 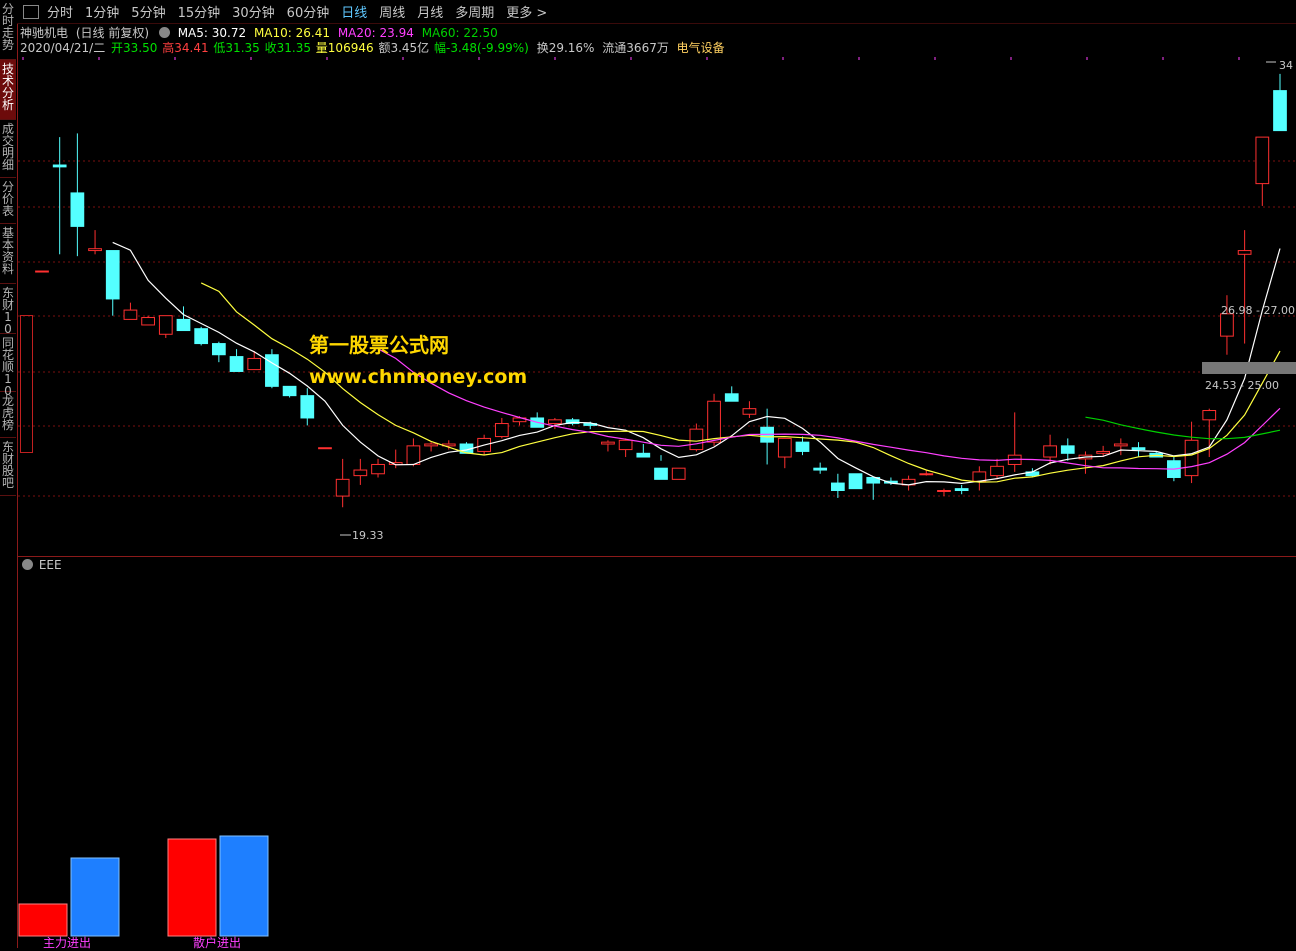 What do you see at coordinates (199, 11) in the screenshot?
I see `period-tab: 15分钟` at bounding box center [199, 11].